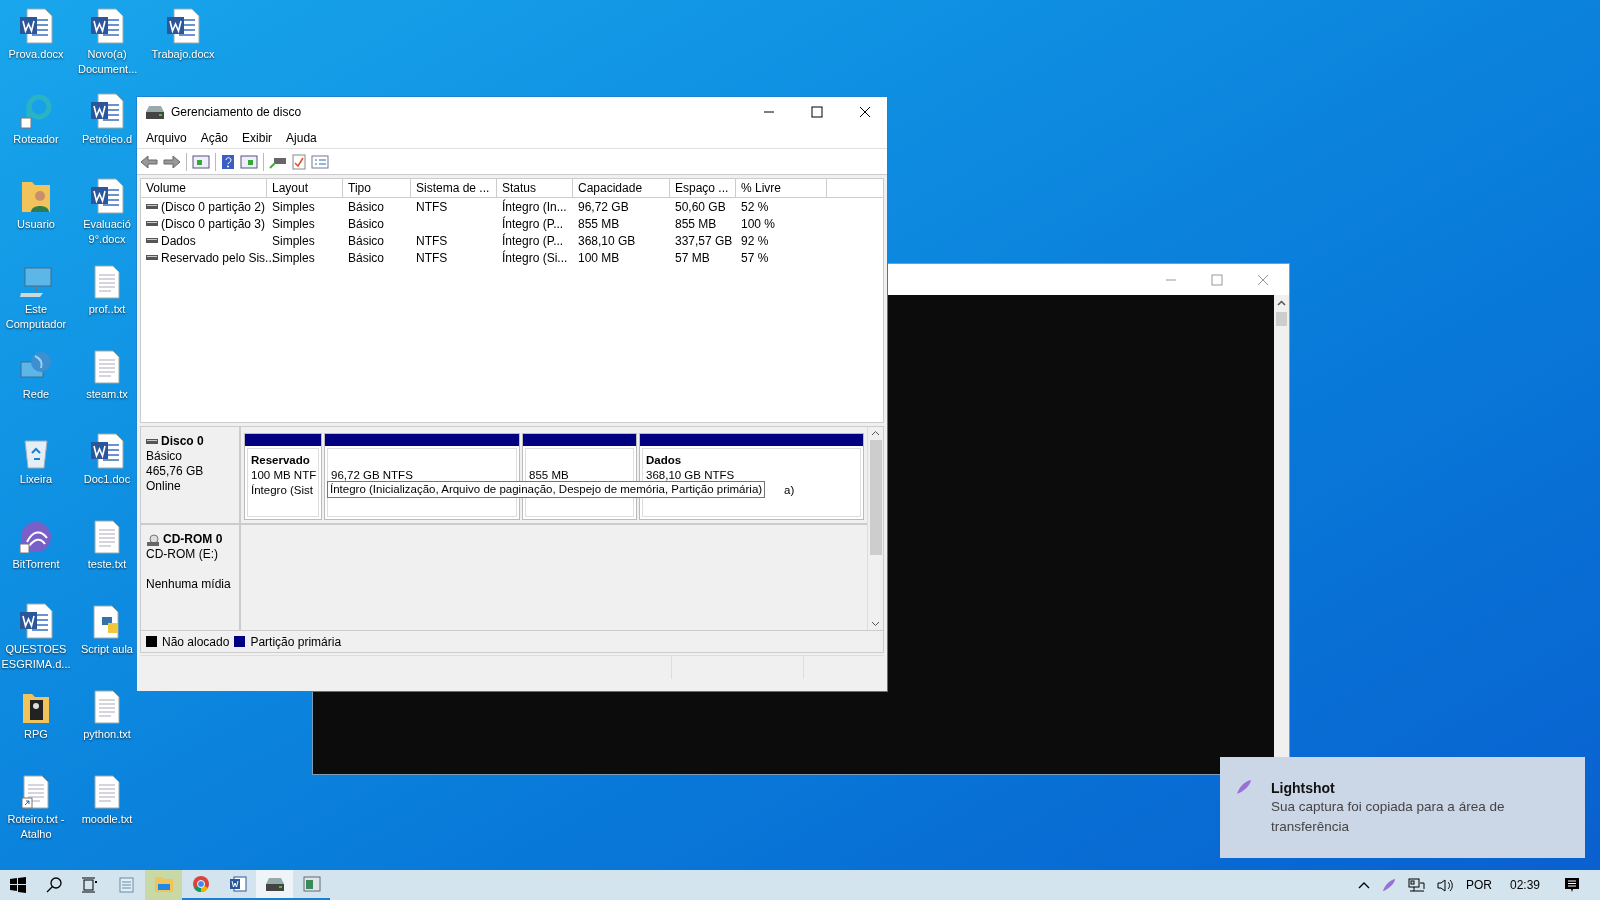 The height and width of the screenshot is (900, 1600). Describe the element at coordinates (817, 112) in the screenshot. I see `maximize-icon` at that location.